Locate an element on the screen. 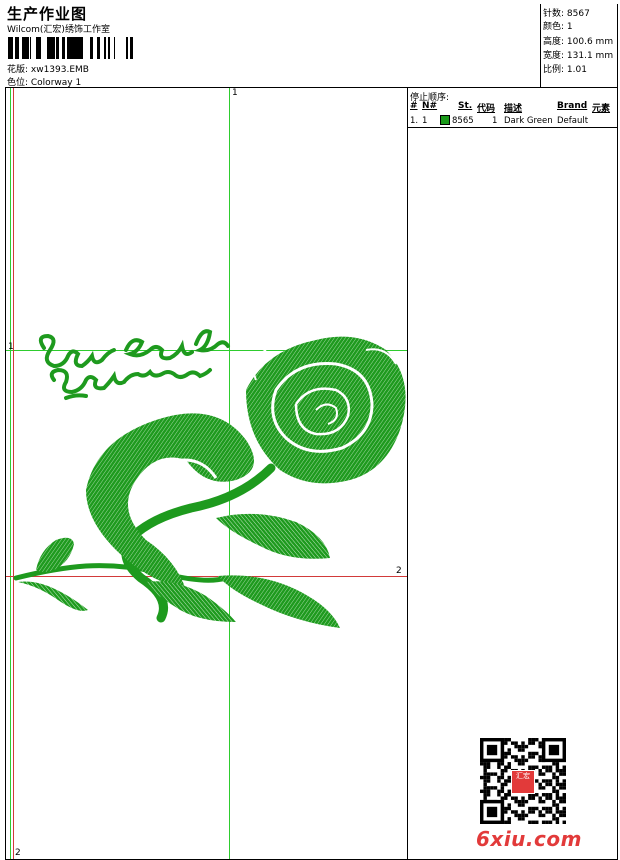  guide-label-v1: 1 is located at coordinates (235, 93).